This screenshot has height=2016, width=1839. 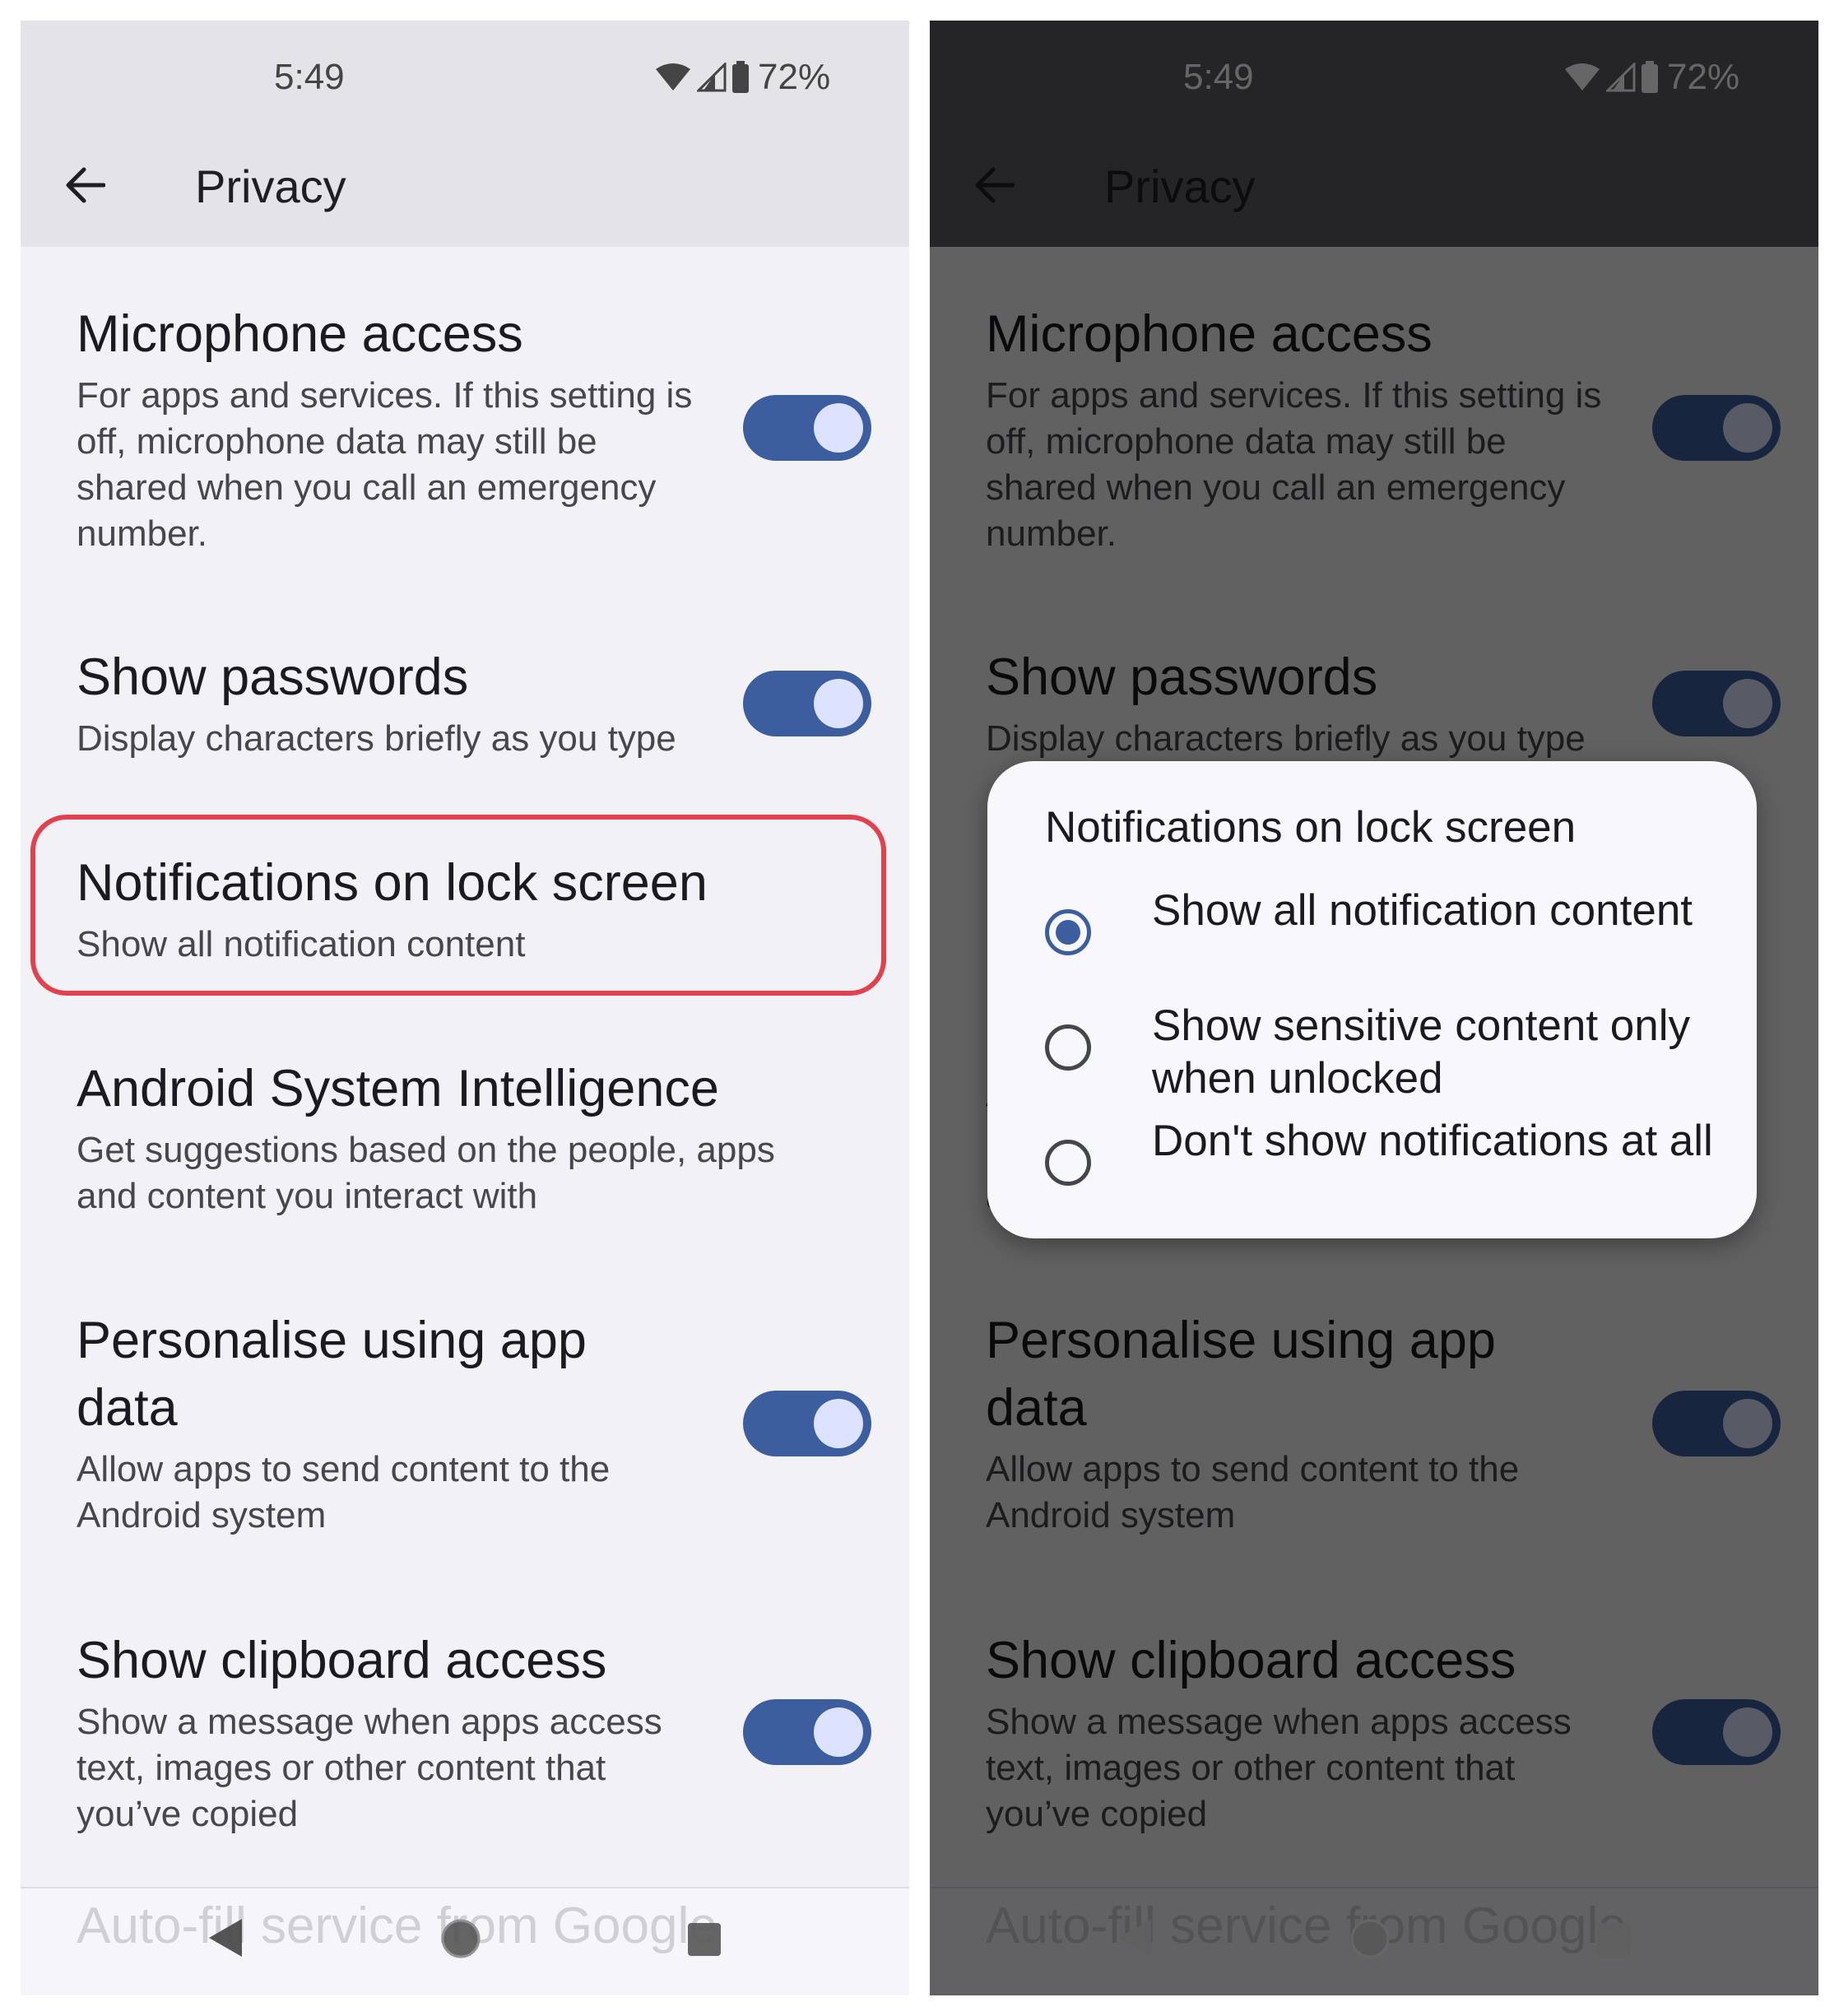 What do you see at coordinates (398, 1088) in the screenshot?
I see `setting-title: Android System Intelligence` at bounding box center [398, 1088].